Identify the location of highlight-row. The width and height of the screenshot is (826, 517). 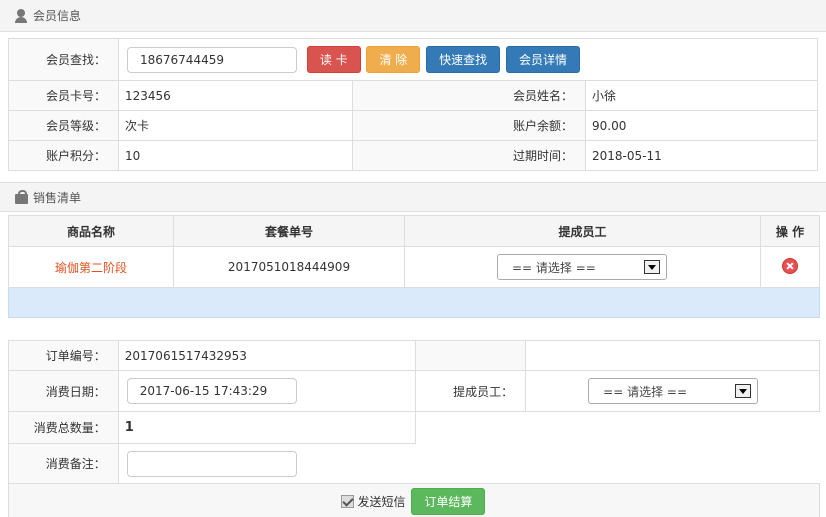
(414, 302).